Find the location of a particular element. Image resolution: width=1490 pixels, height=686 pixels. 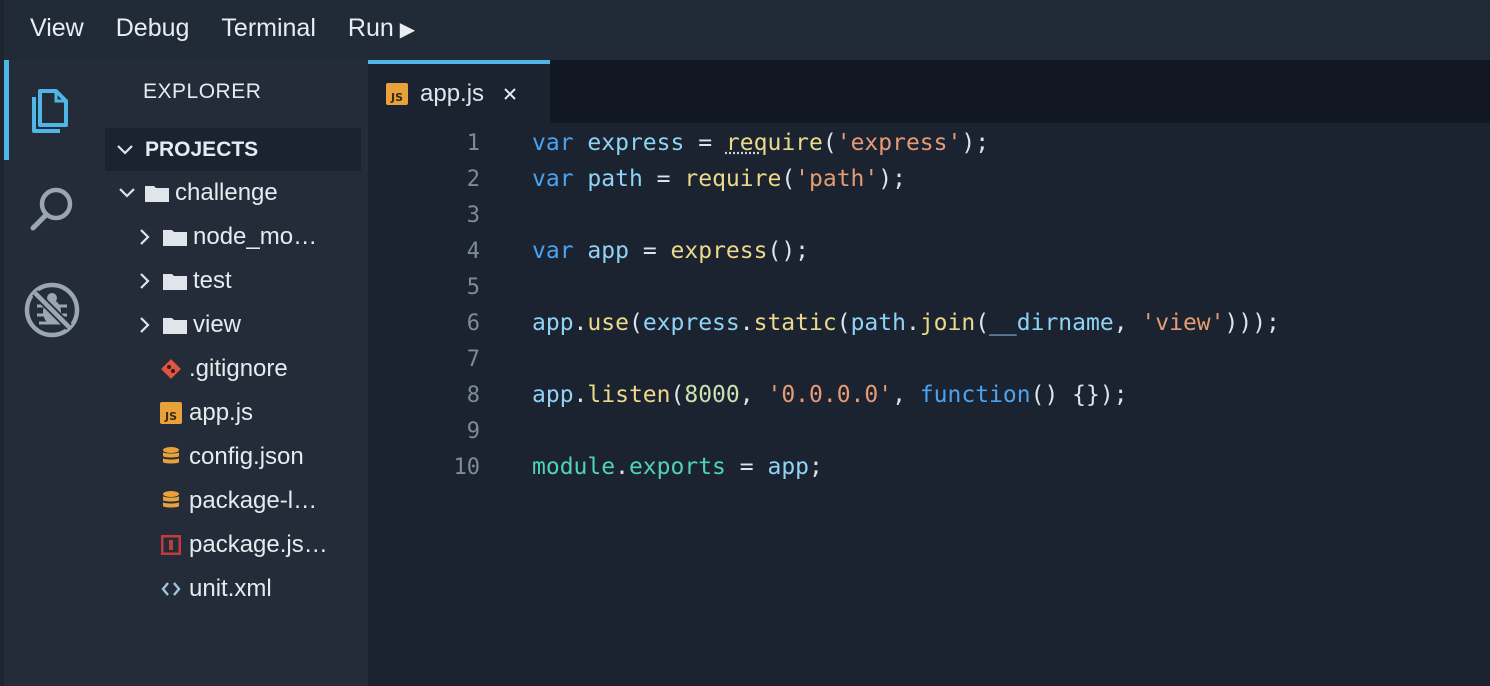

code-text: module.exports = app; is located at coordinates (677, 467).